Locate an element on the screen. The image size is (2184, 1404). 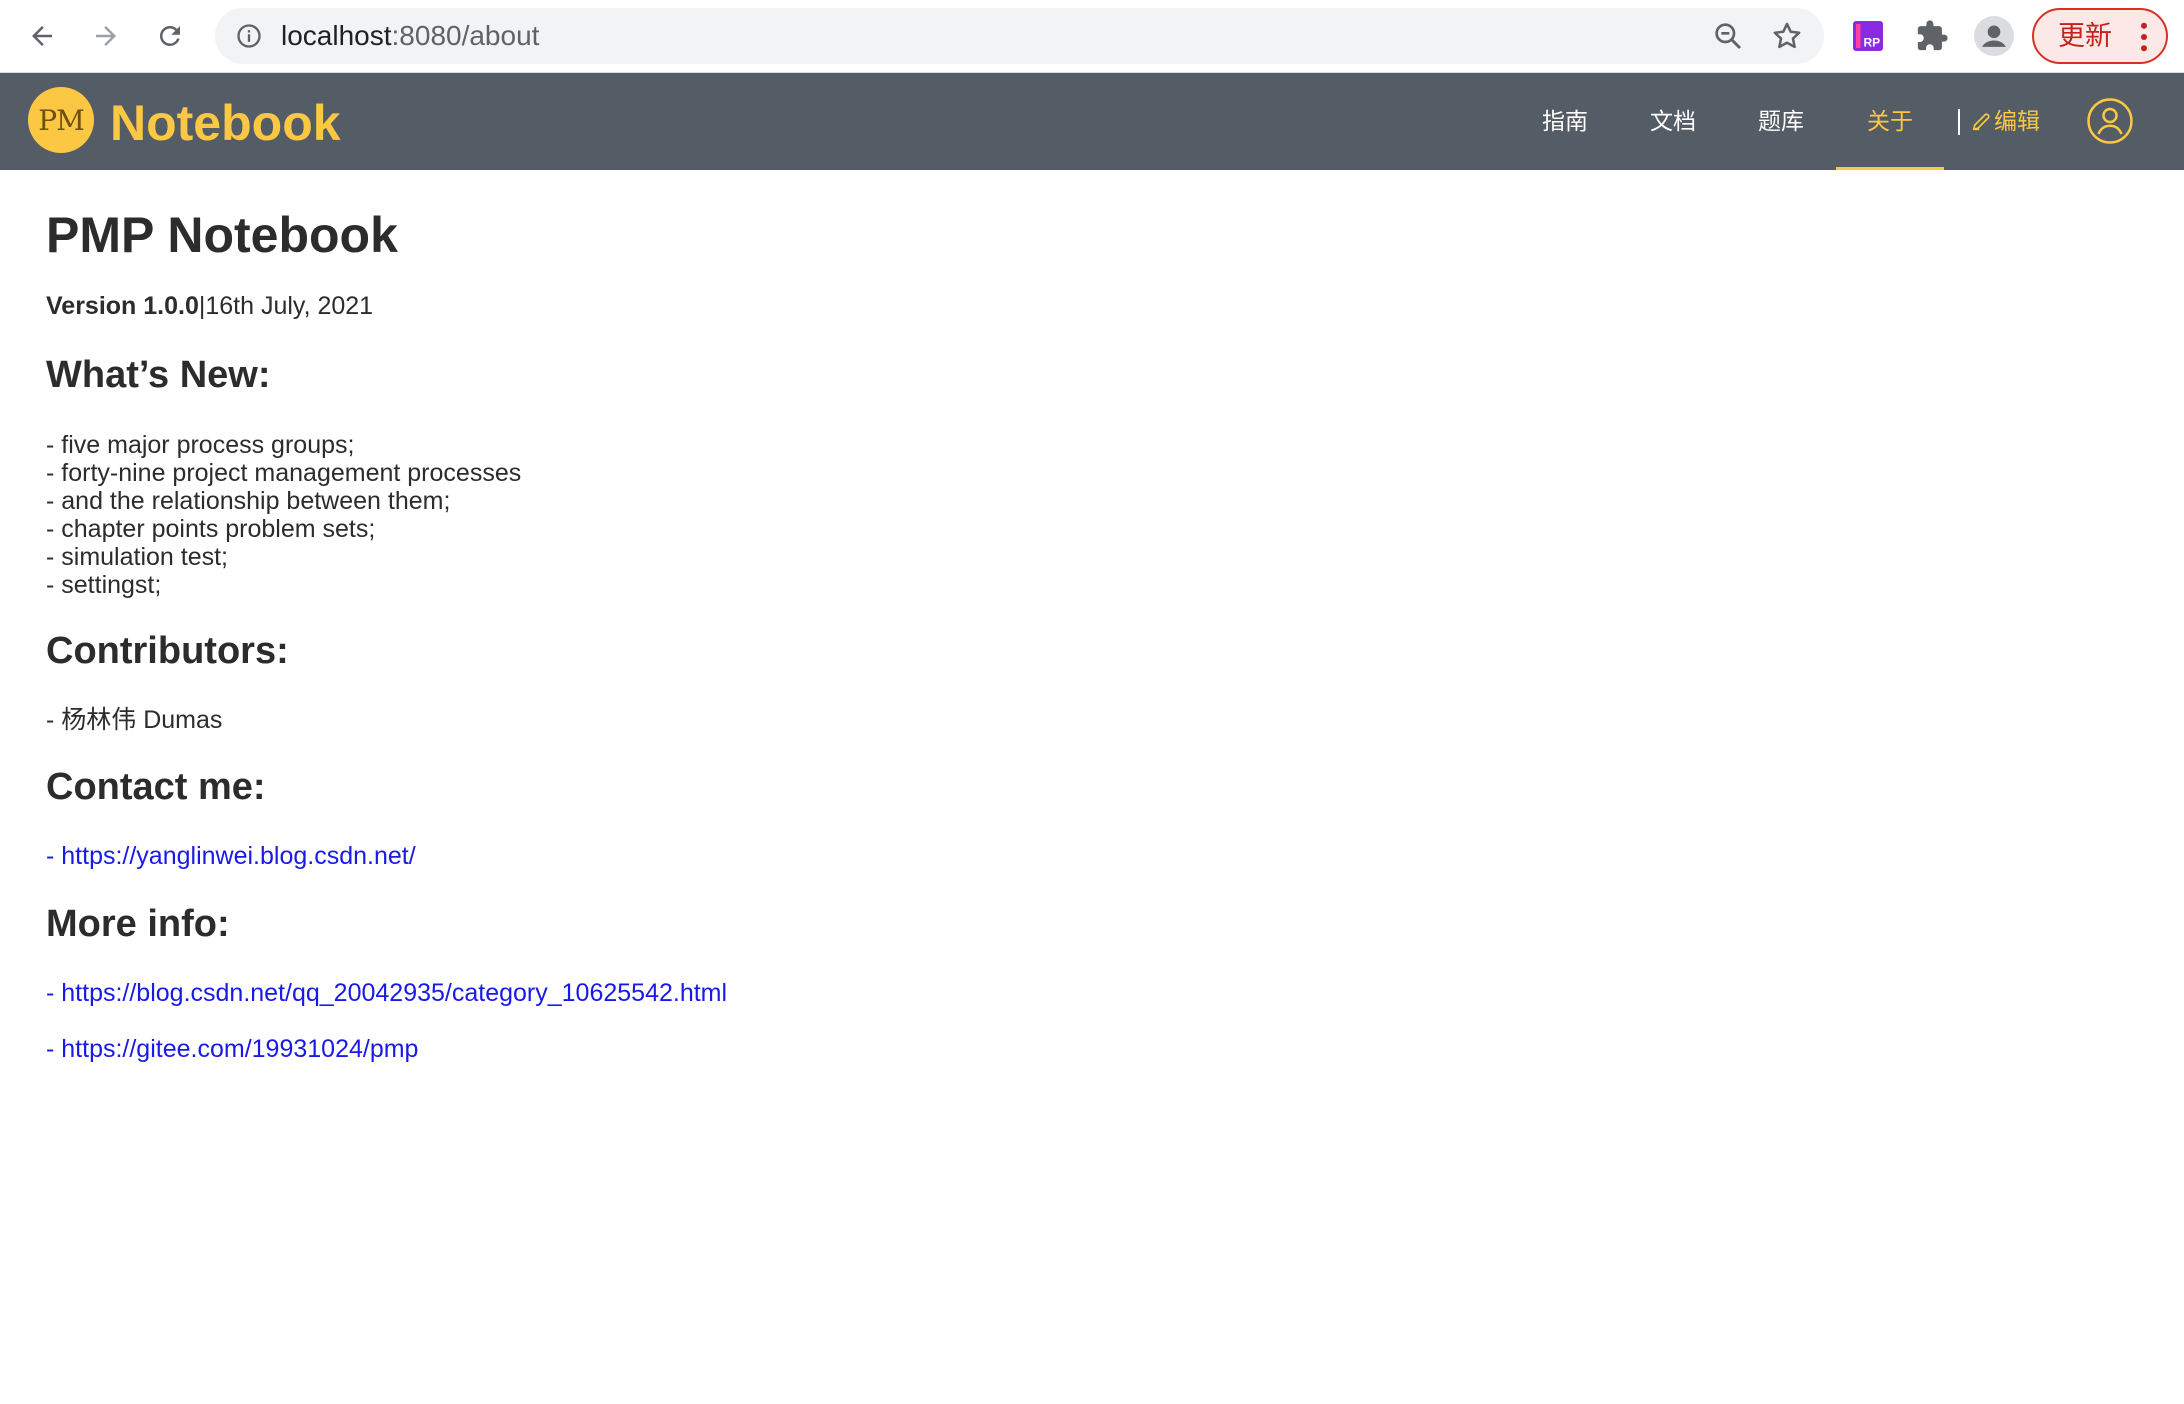
edit-label: 编辑 is located at coordinates (2017, 121).